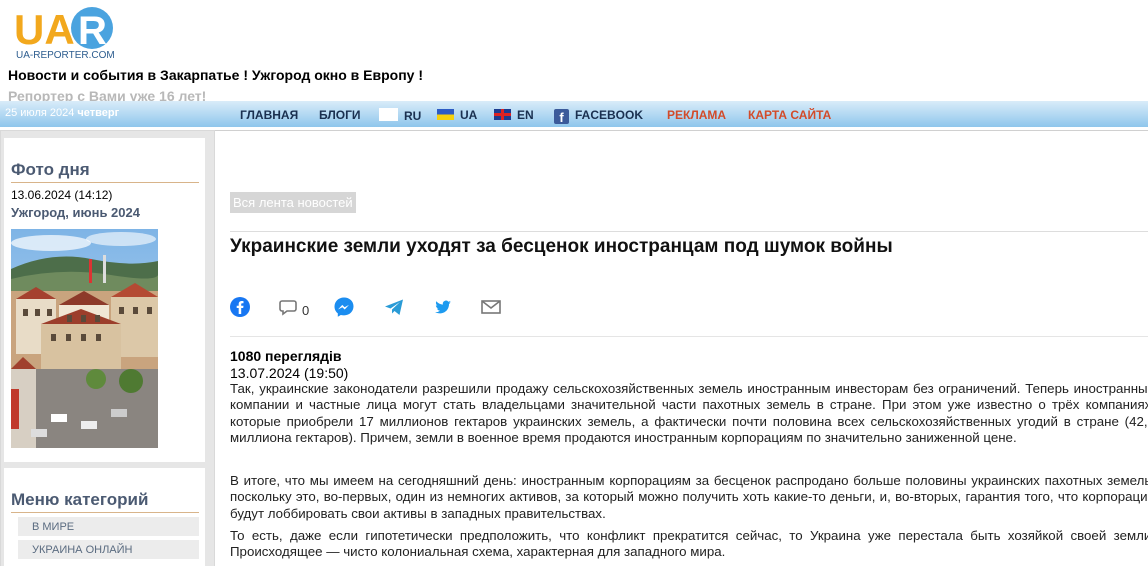  I want to click on logo-domain: UA-REPORTER.COM, so click(65, 55).